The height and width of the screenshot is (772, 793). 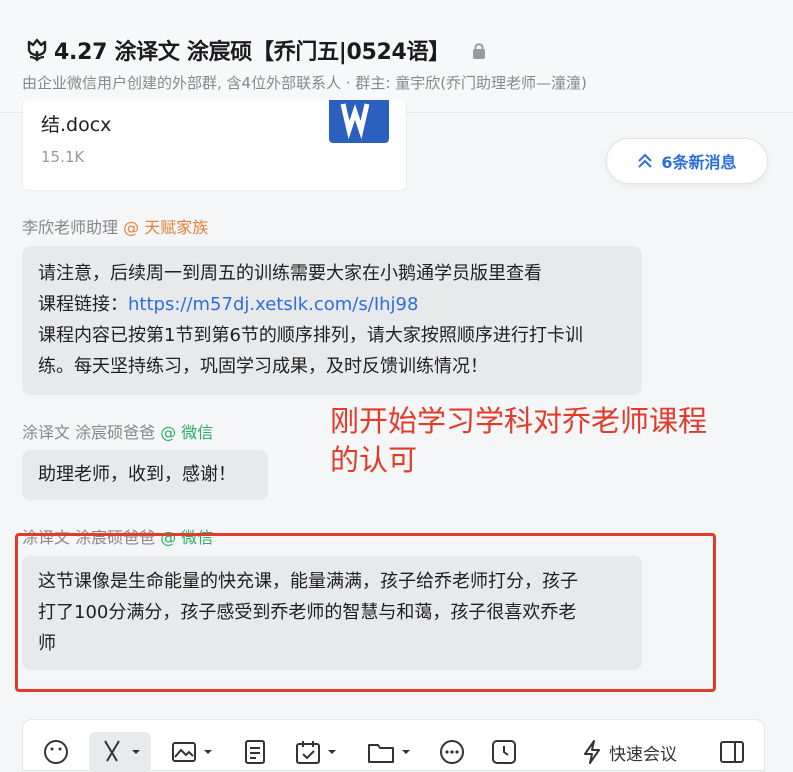 I want to click on calendar-check-icon, so click(x=308, y=752).